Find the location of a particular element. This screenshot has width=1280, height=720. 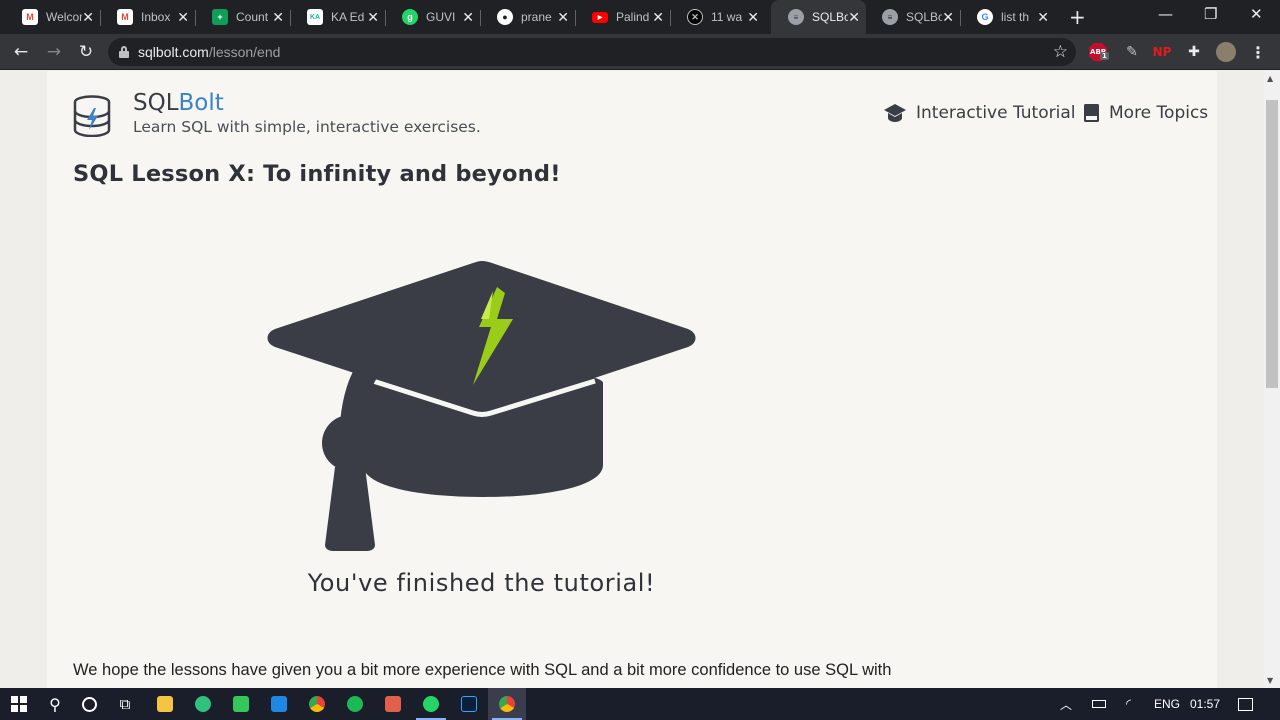

windows-taskbar: ⚲ ⧉ ︿ ◜ ENG 01:57 is located at coordinates (640, 704).